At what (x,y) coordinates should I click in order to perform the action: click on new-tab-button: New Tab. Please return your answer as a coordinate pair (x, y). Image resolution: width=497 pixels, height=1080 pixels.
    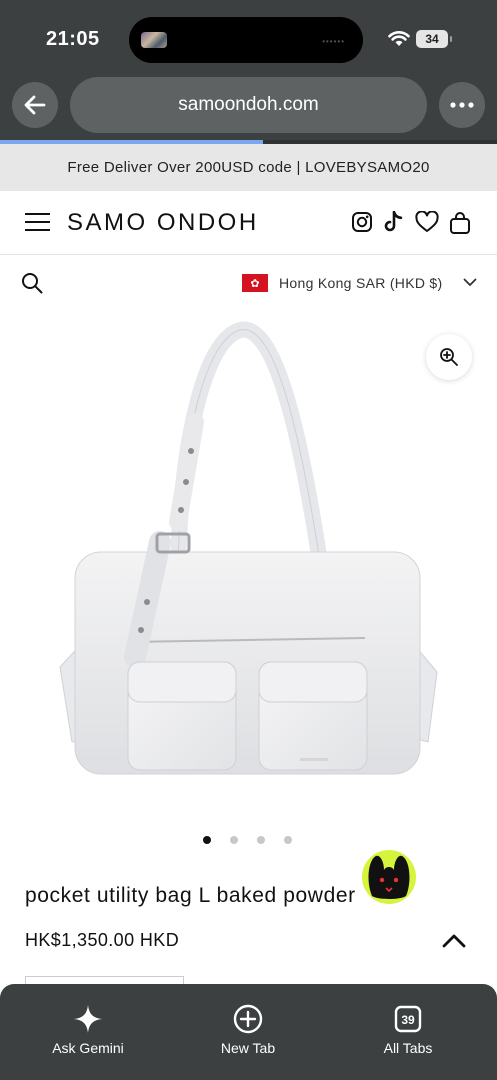
    Looking at the image, I should click on (248, 1030).